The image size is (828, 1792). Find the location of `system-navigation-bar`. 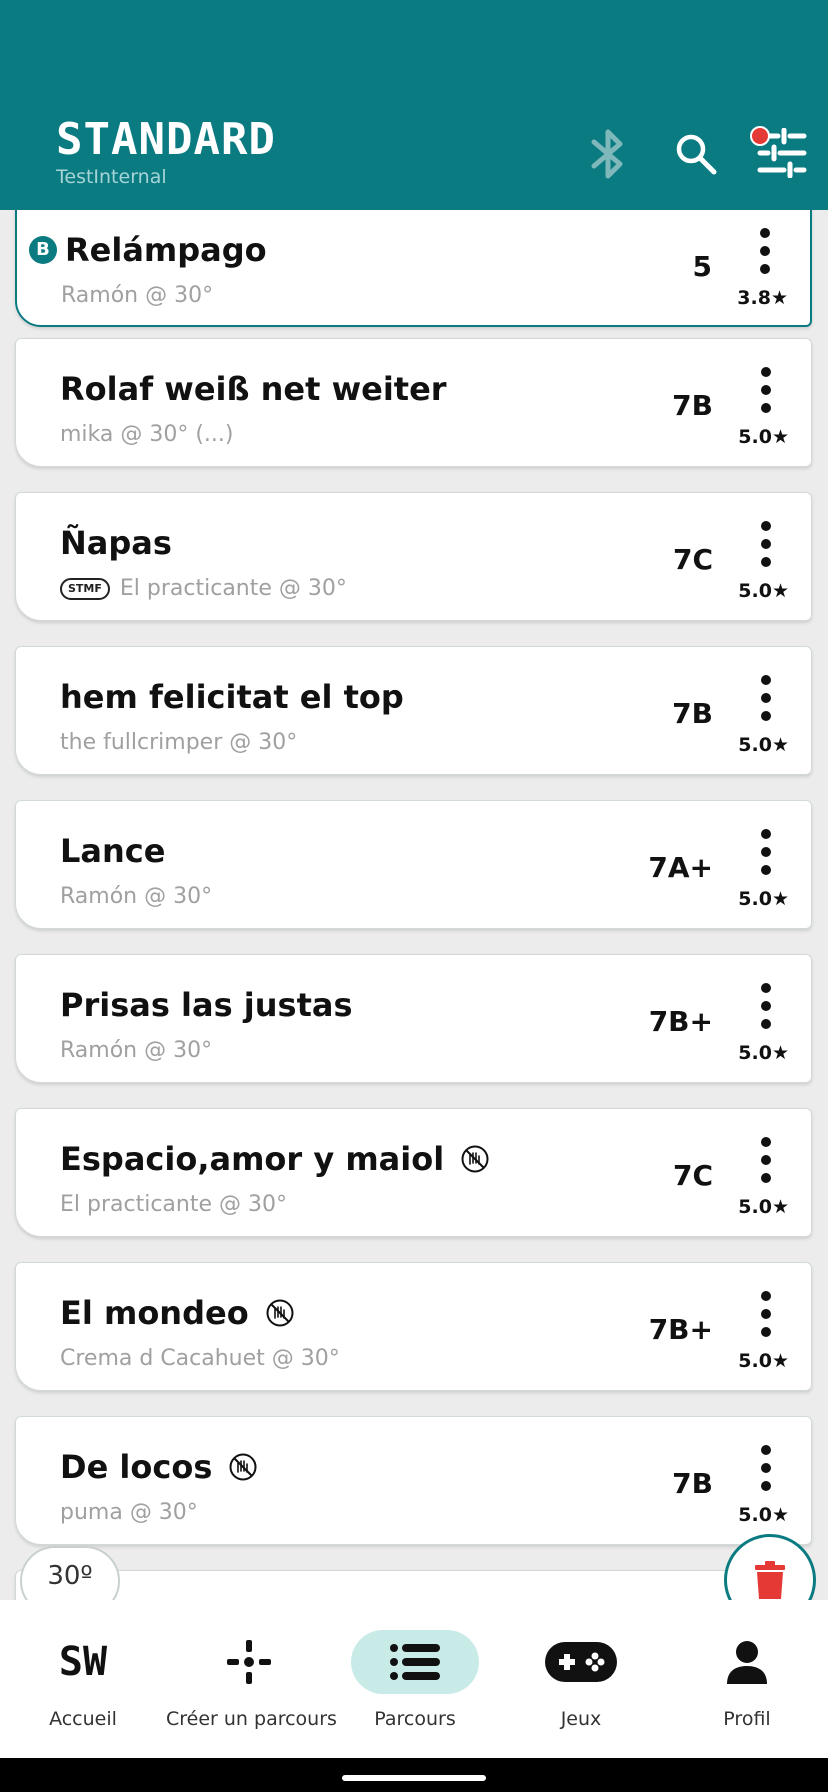

system-navigation-bar is located at coordinates (414, 1775).